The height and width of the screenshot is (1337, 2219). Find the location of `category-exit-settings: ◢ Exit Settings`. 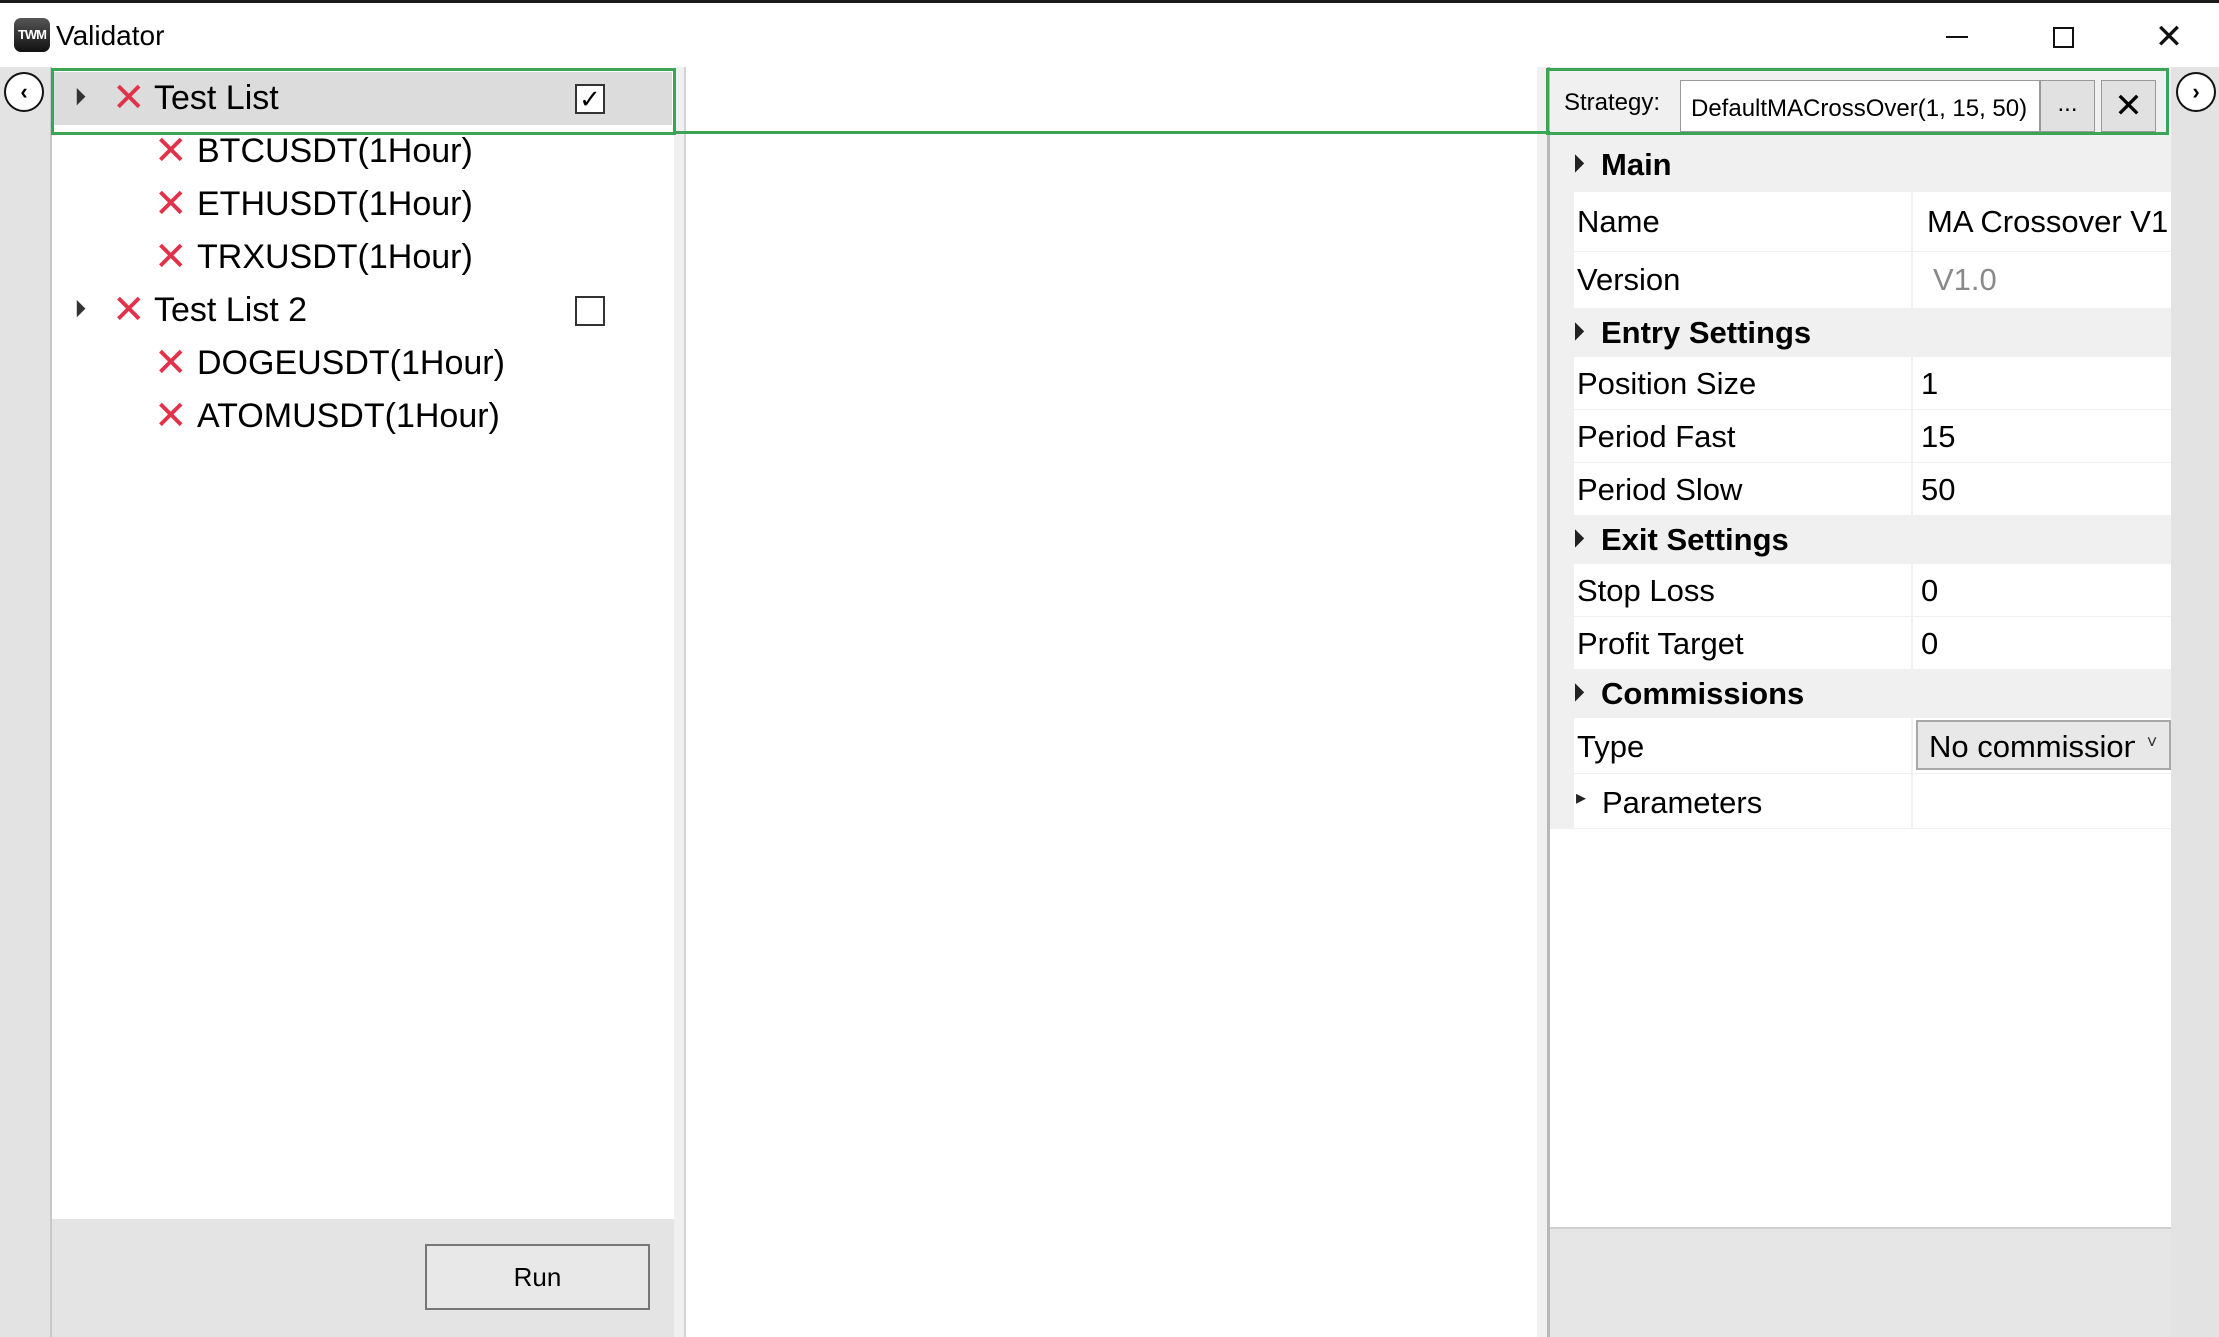

category-exit-settings: ◢ Exit Settings is located at coordinates (1860, 540).